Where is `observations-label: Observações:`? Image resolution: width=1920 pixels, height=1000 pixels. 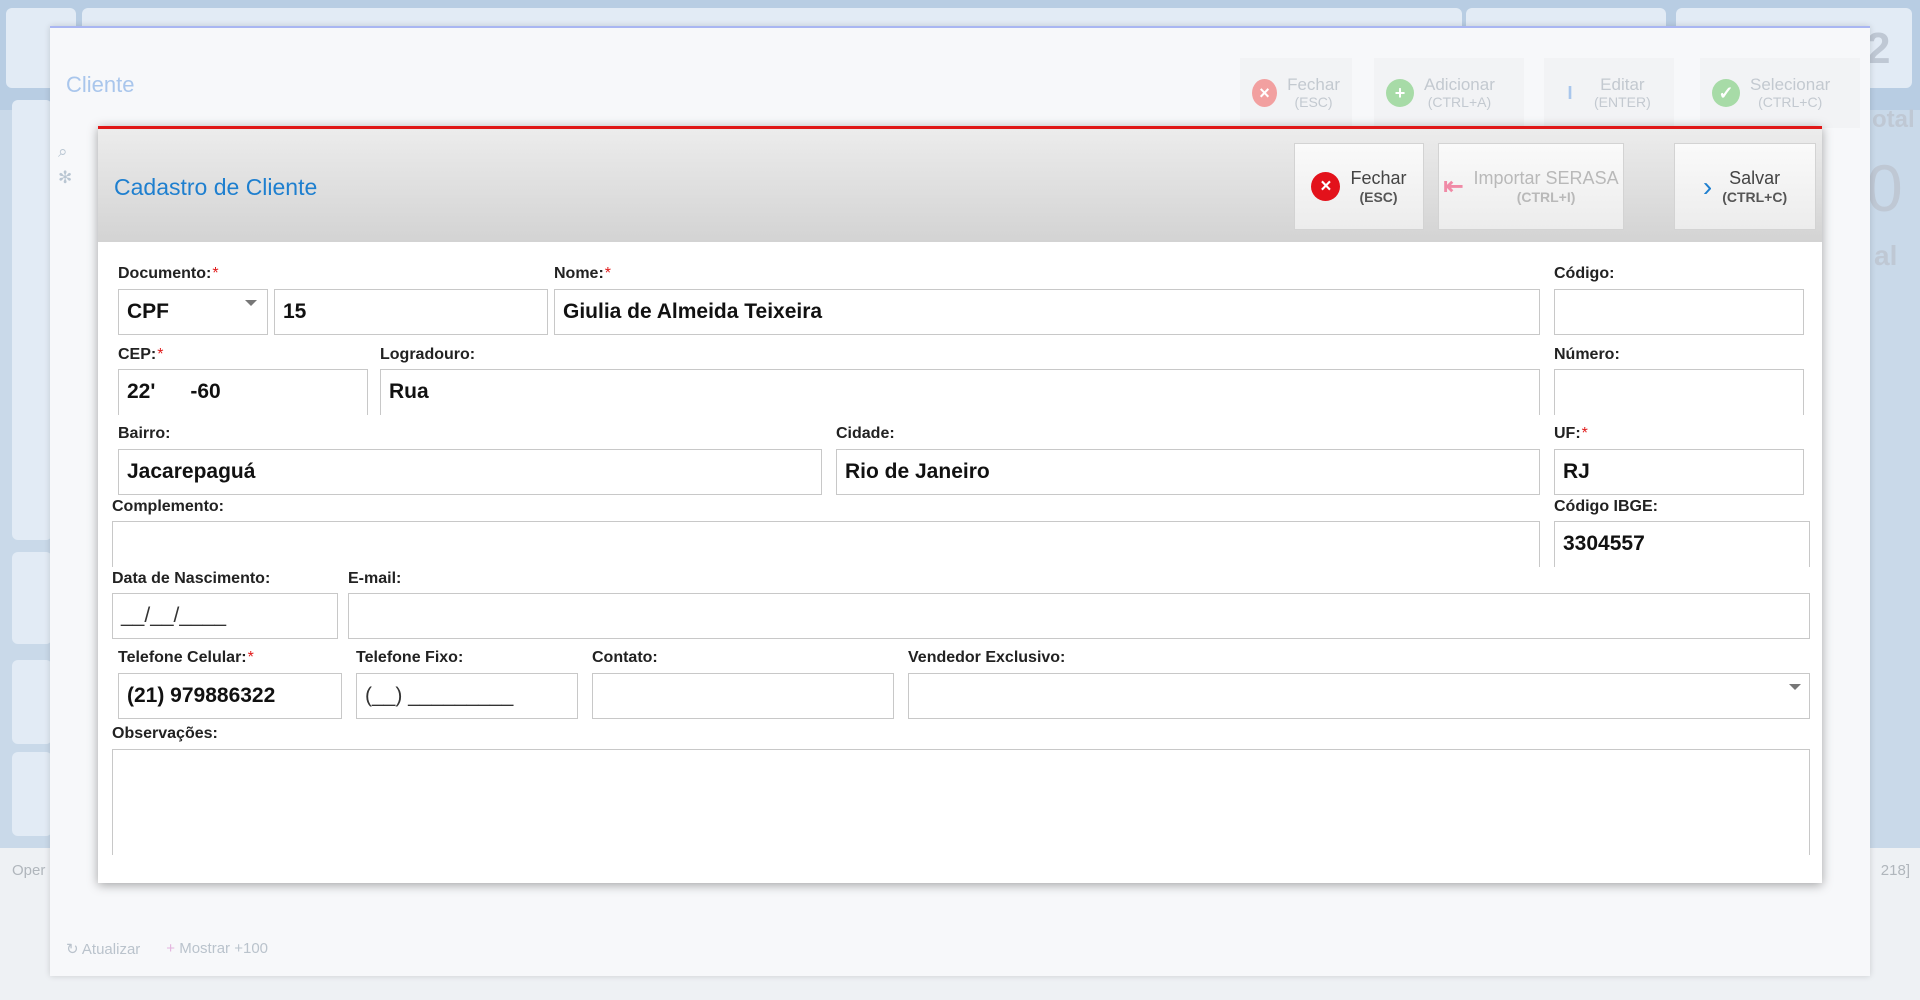 observations-label: Observações: is located at coordinates (165, 733).